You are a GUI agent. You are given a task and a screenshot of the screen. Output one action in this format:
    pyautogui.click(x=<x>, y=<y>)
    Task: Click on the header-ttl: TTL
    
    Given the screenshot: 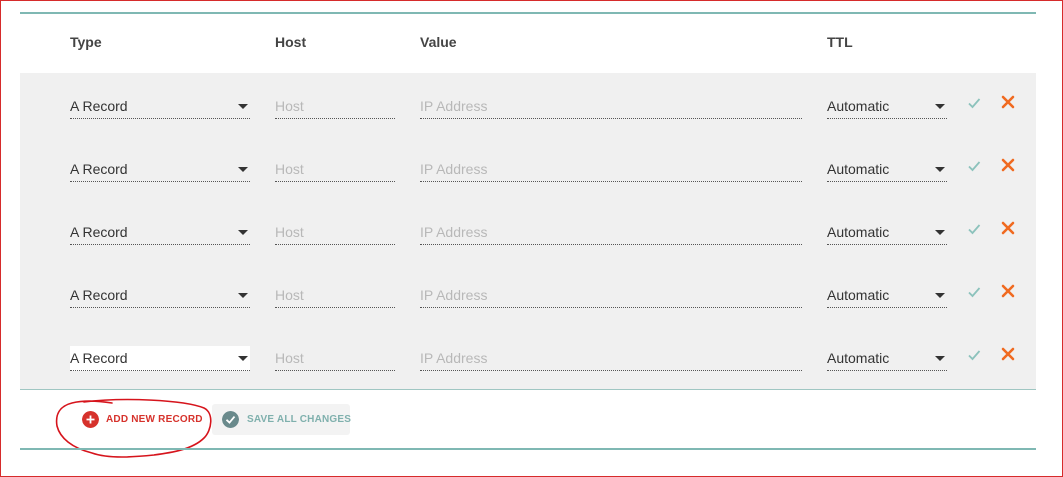 What is the action you would take?
    pyautogui.click(x=840, y=42)
    